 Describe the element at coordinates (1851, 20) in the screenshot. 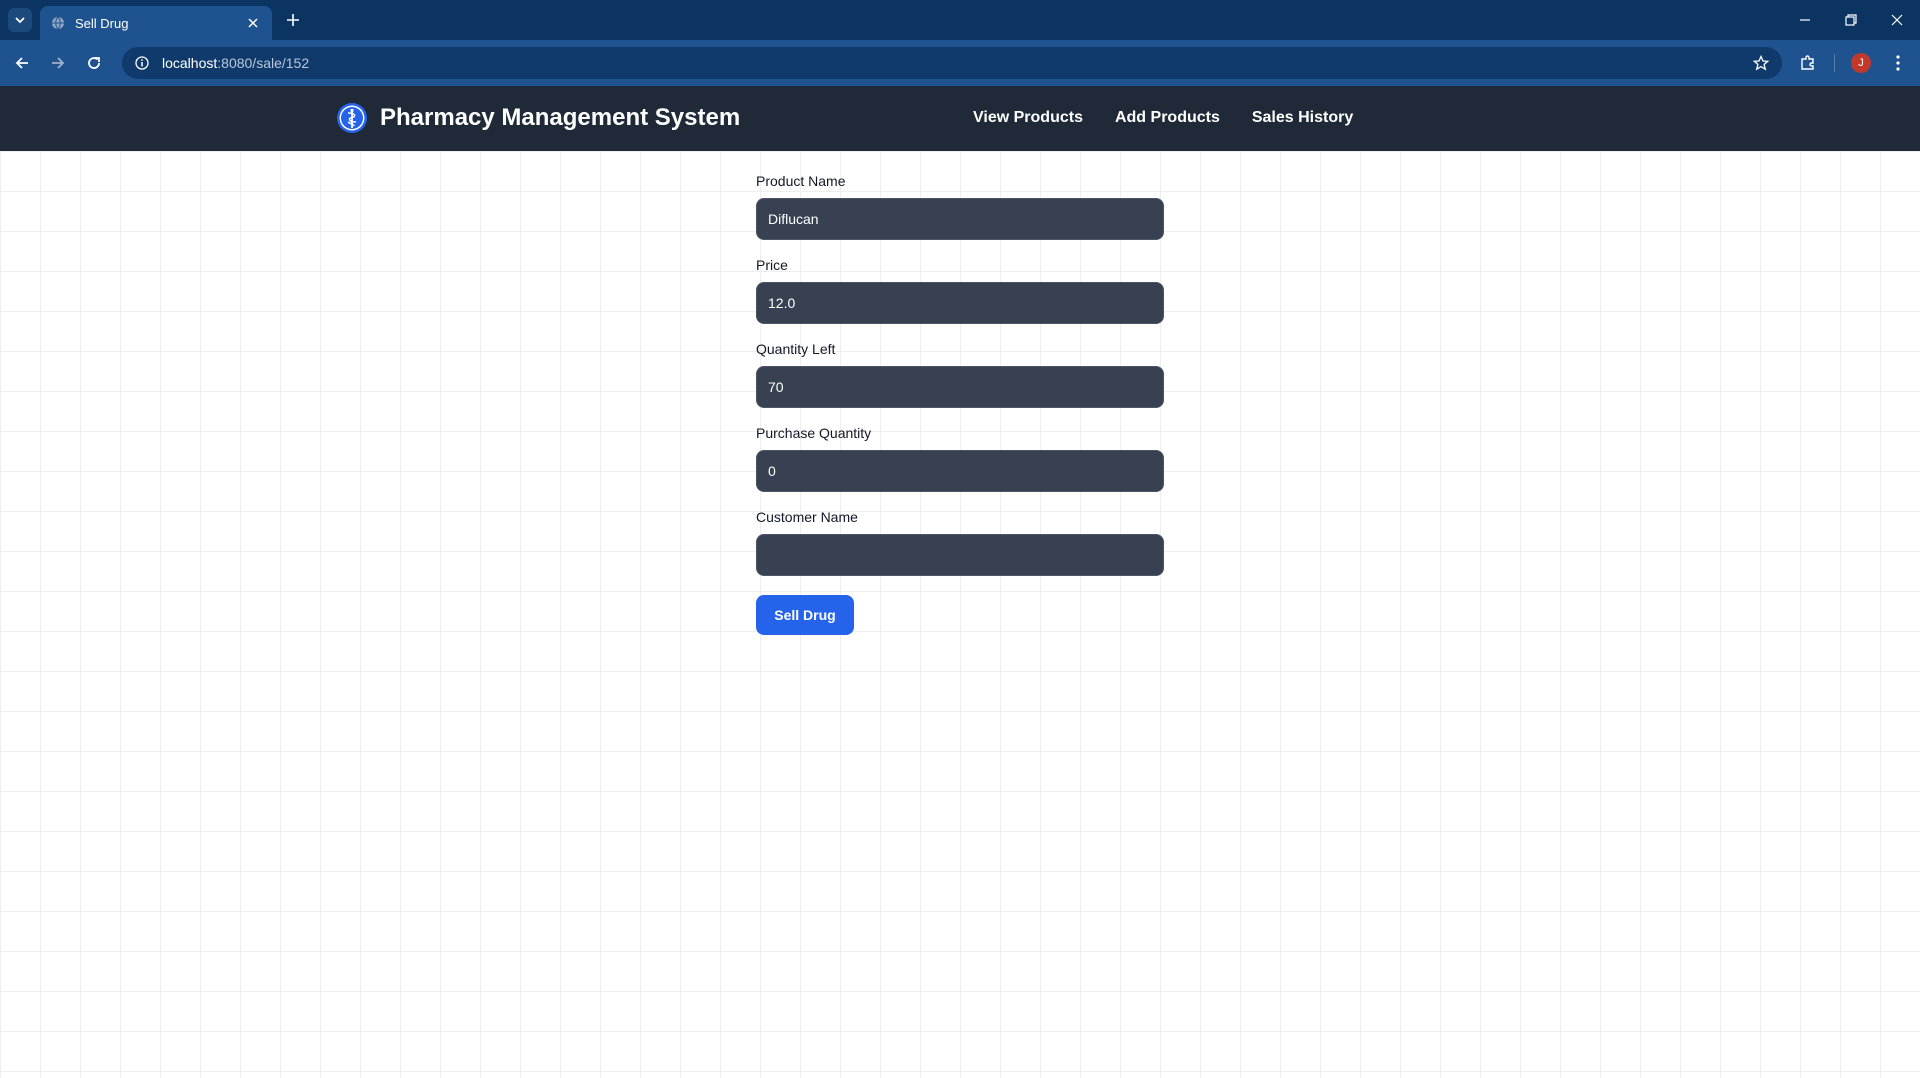

I see `restore-icon` at that location.